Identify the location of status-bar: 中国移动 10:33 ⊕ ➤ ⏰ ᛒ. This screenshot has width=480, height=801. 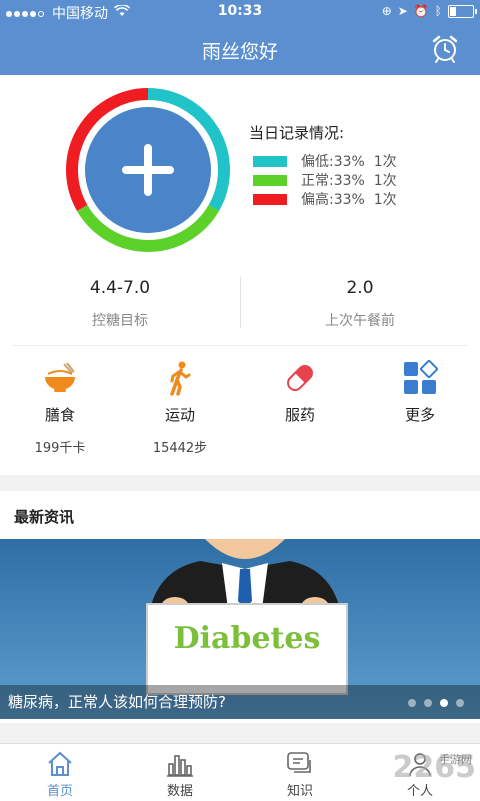
(240, 12).